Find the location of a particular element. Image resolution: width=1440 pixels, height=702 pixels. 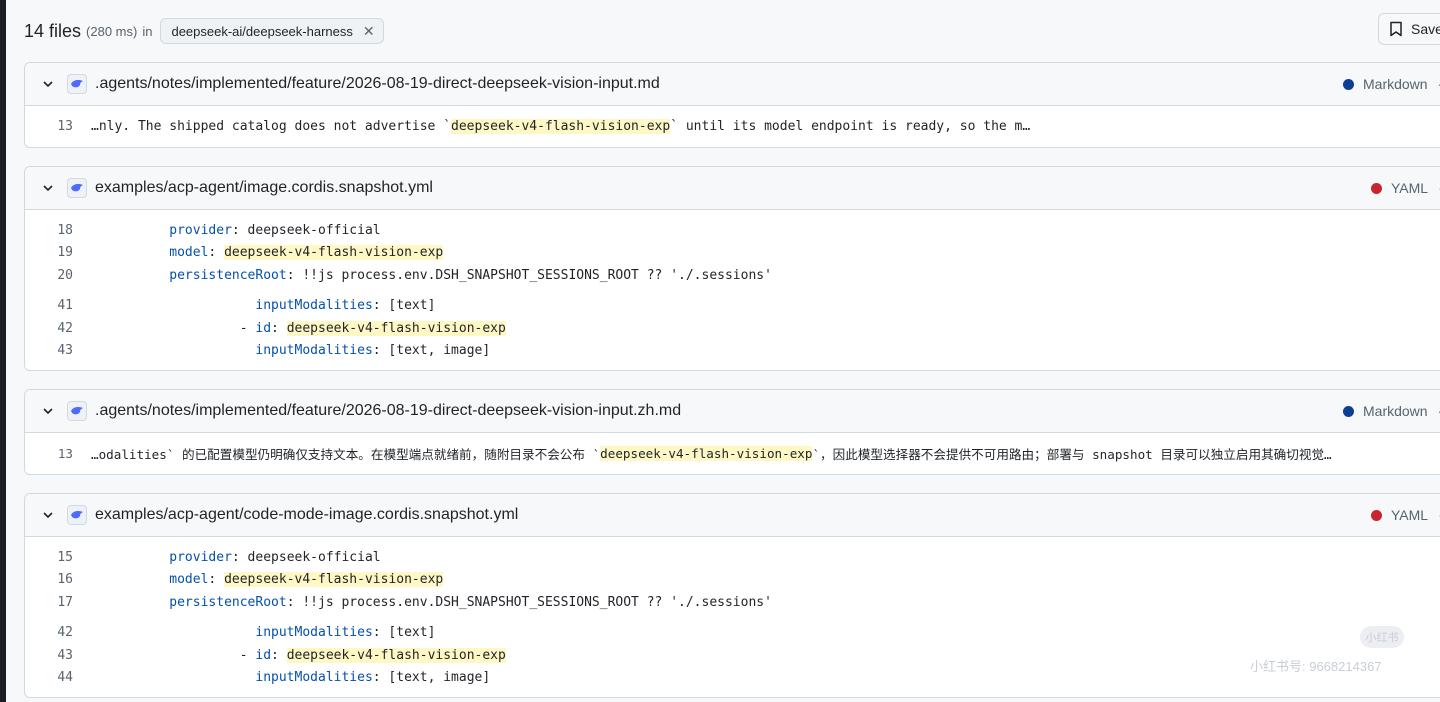

line-number: 41 is located at coordinates (58, 305).